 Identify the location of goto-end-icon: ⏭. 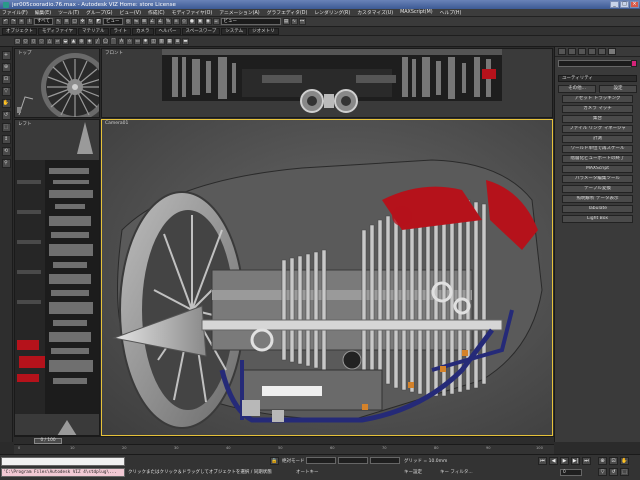
(586, 461).